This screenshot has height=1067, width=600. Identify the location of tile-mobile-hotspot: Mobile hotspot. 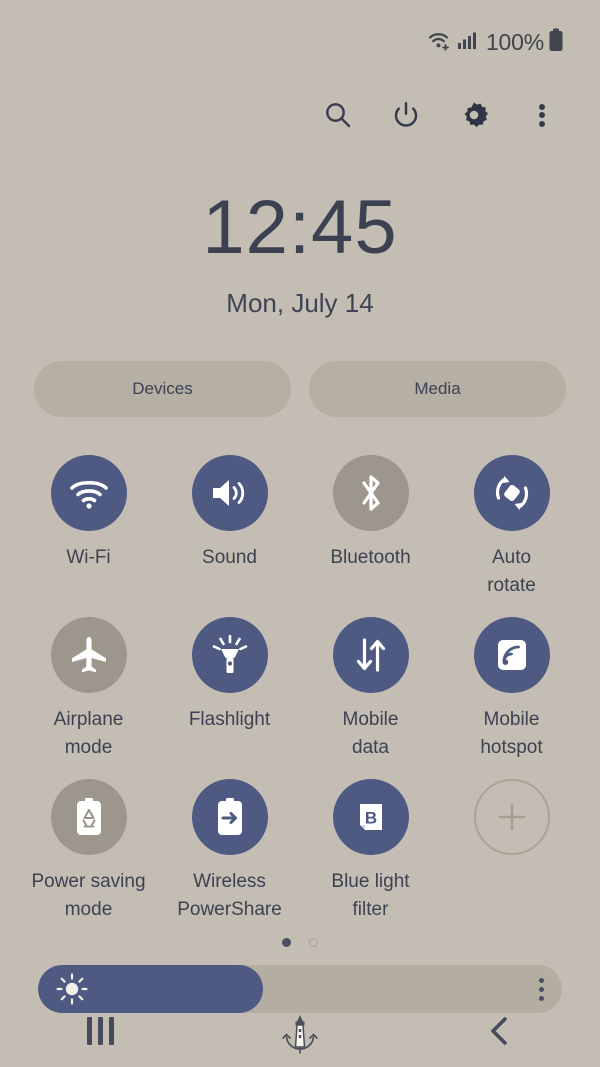
(511, 682).